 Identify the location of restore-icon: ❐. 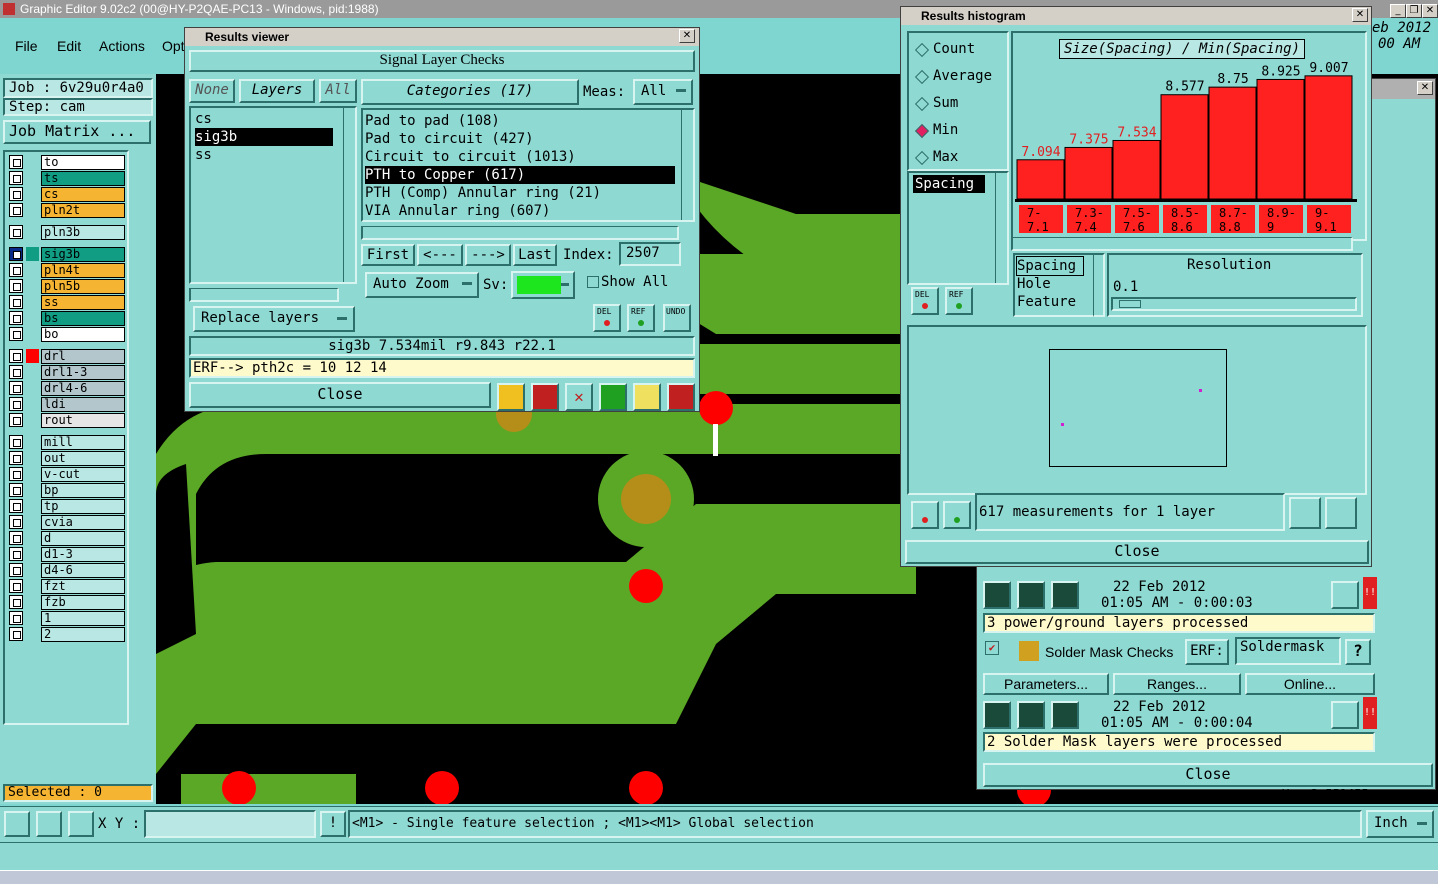
(1414, 11).